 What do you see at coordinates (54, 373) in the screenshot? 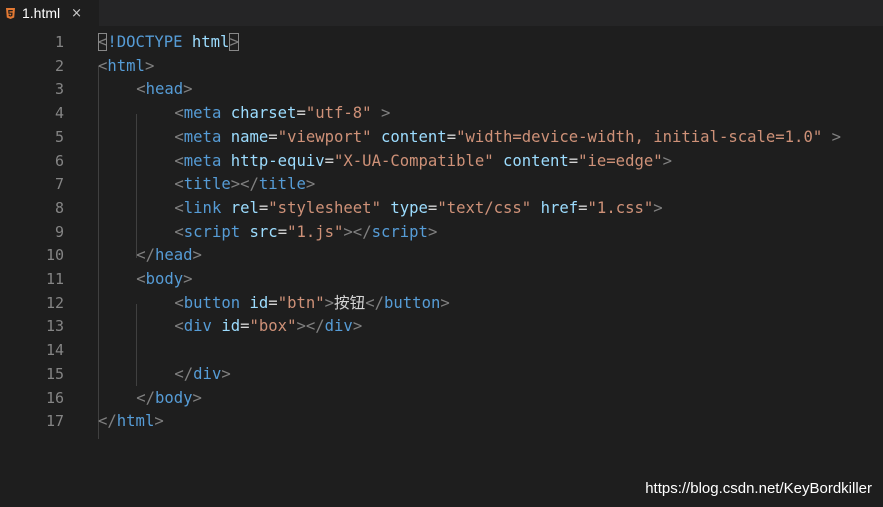
I see `line-number: 15` at bounding box center [54, 373].